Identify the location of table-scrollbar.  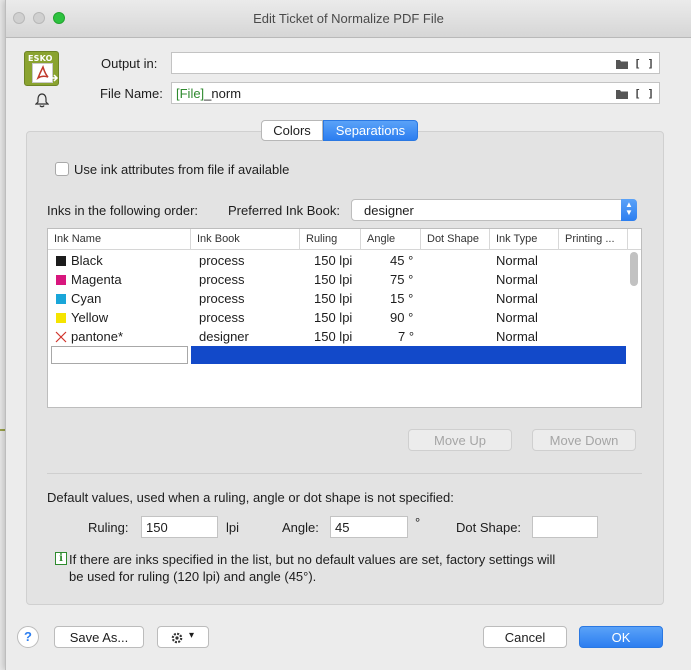
(634, 269).